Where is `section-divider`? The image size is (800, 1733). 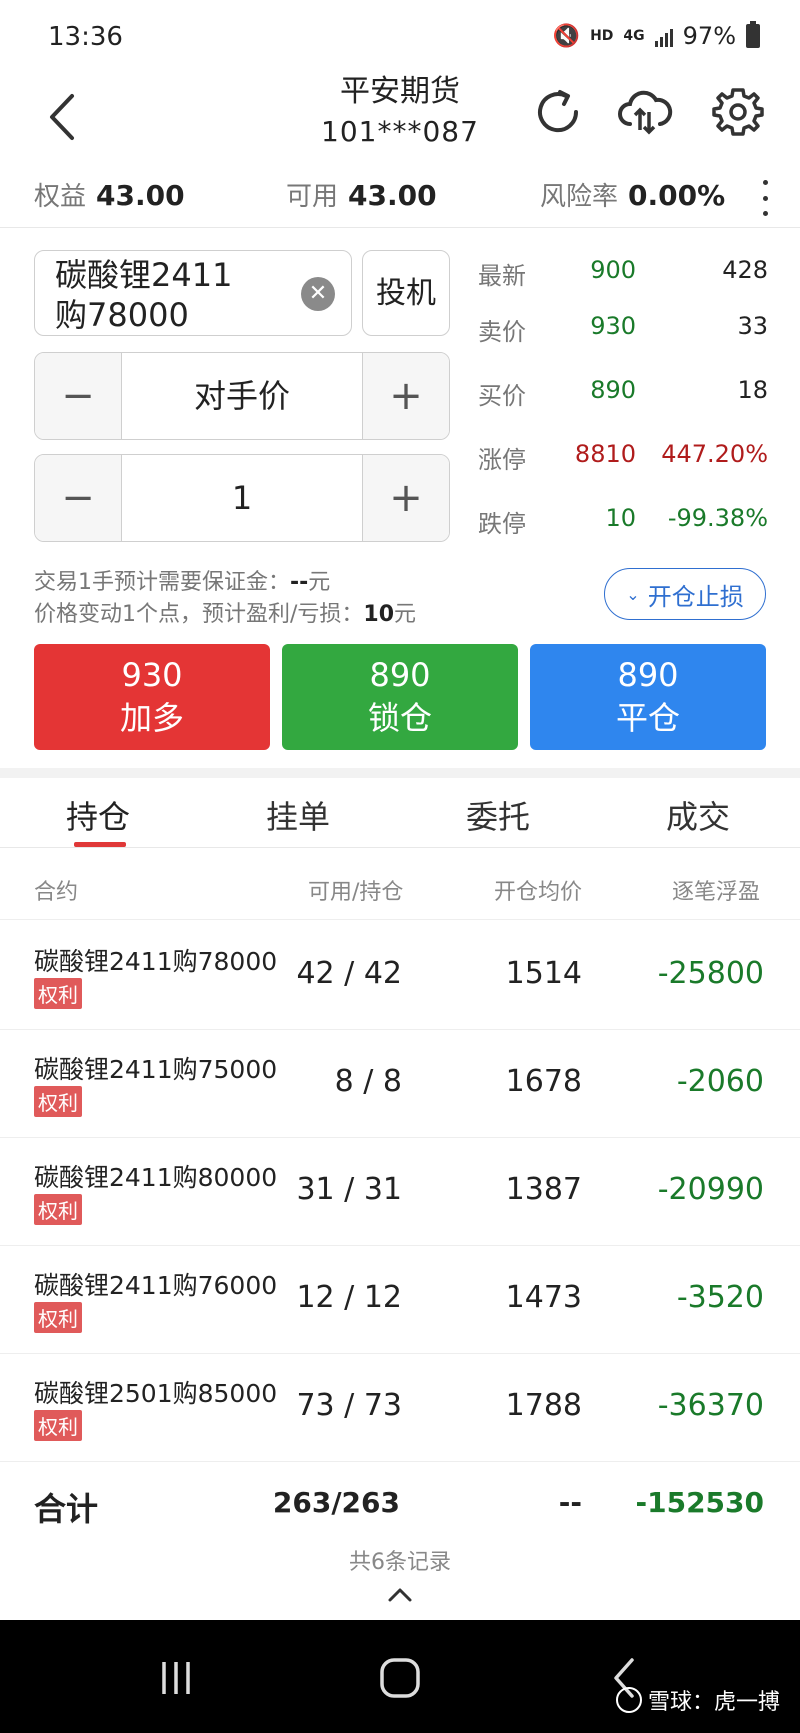 section-divider is located at coordinates (400, 773).